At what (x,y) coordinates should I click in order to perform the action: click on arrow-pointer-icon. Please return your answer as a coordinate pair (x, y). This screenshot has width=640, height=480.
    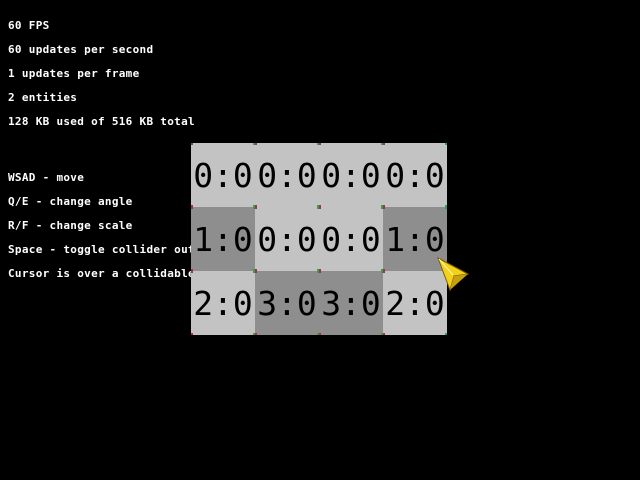
    Looking at the image, I should click on (453, 274).